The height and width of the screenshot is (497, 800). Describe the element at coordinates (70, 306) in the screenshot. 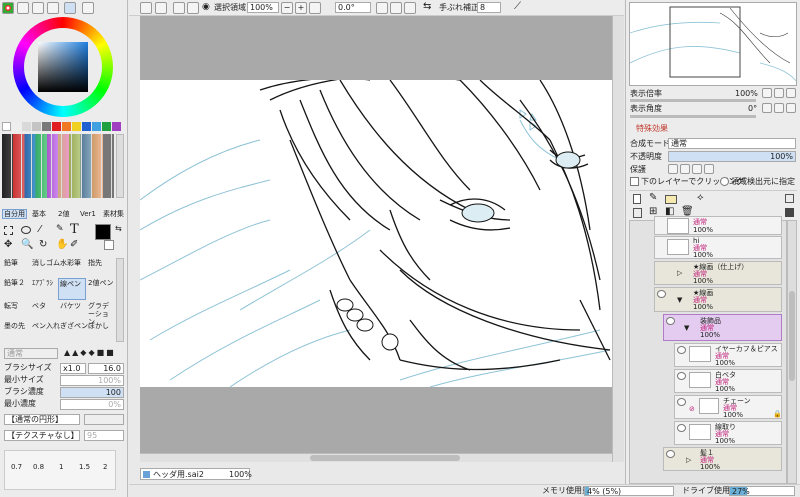

I see `tool-bucket: バケツ` at that location.